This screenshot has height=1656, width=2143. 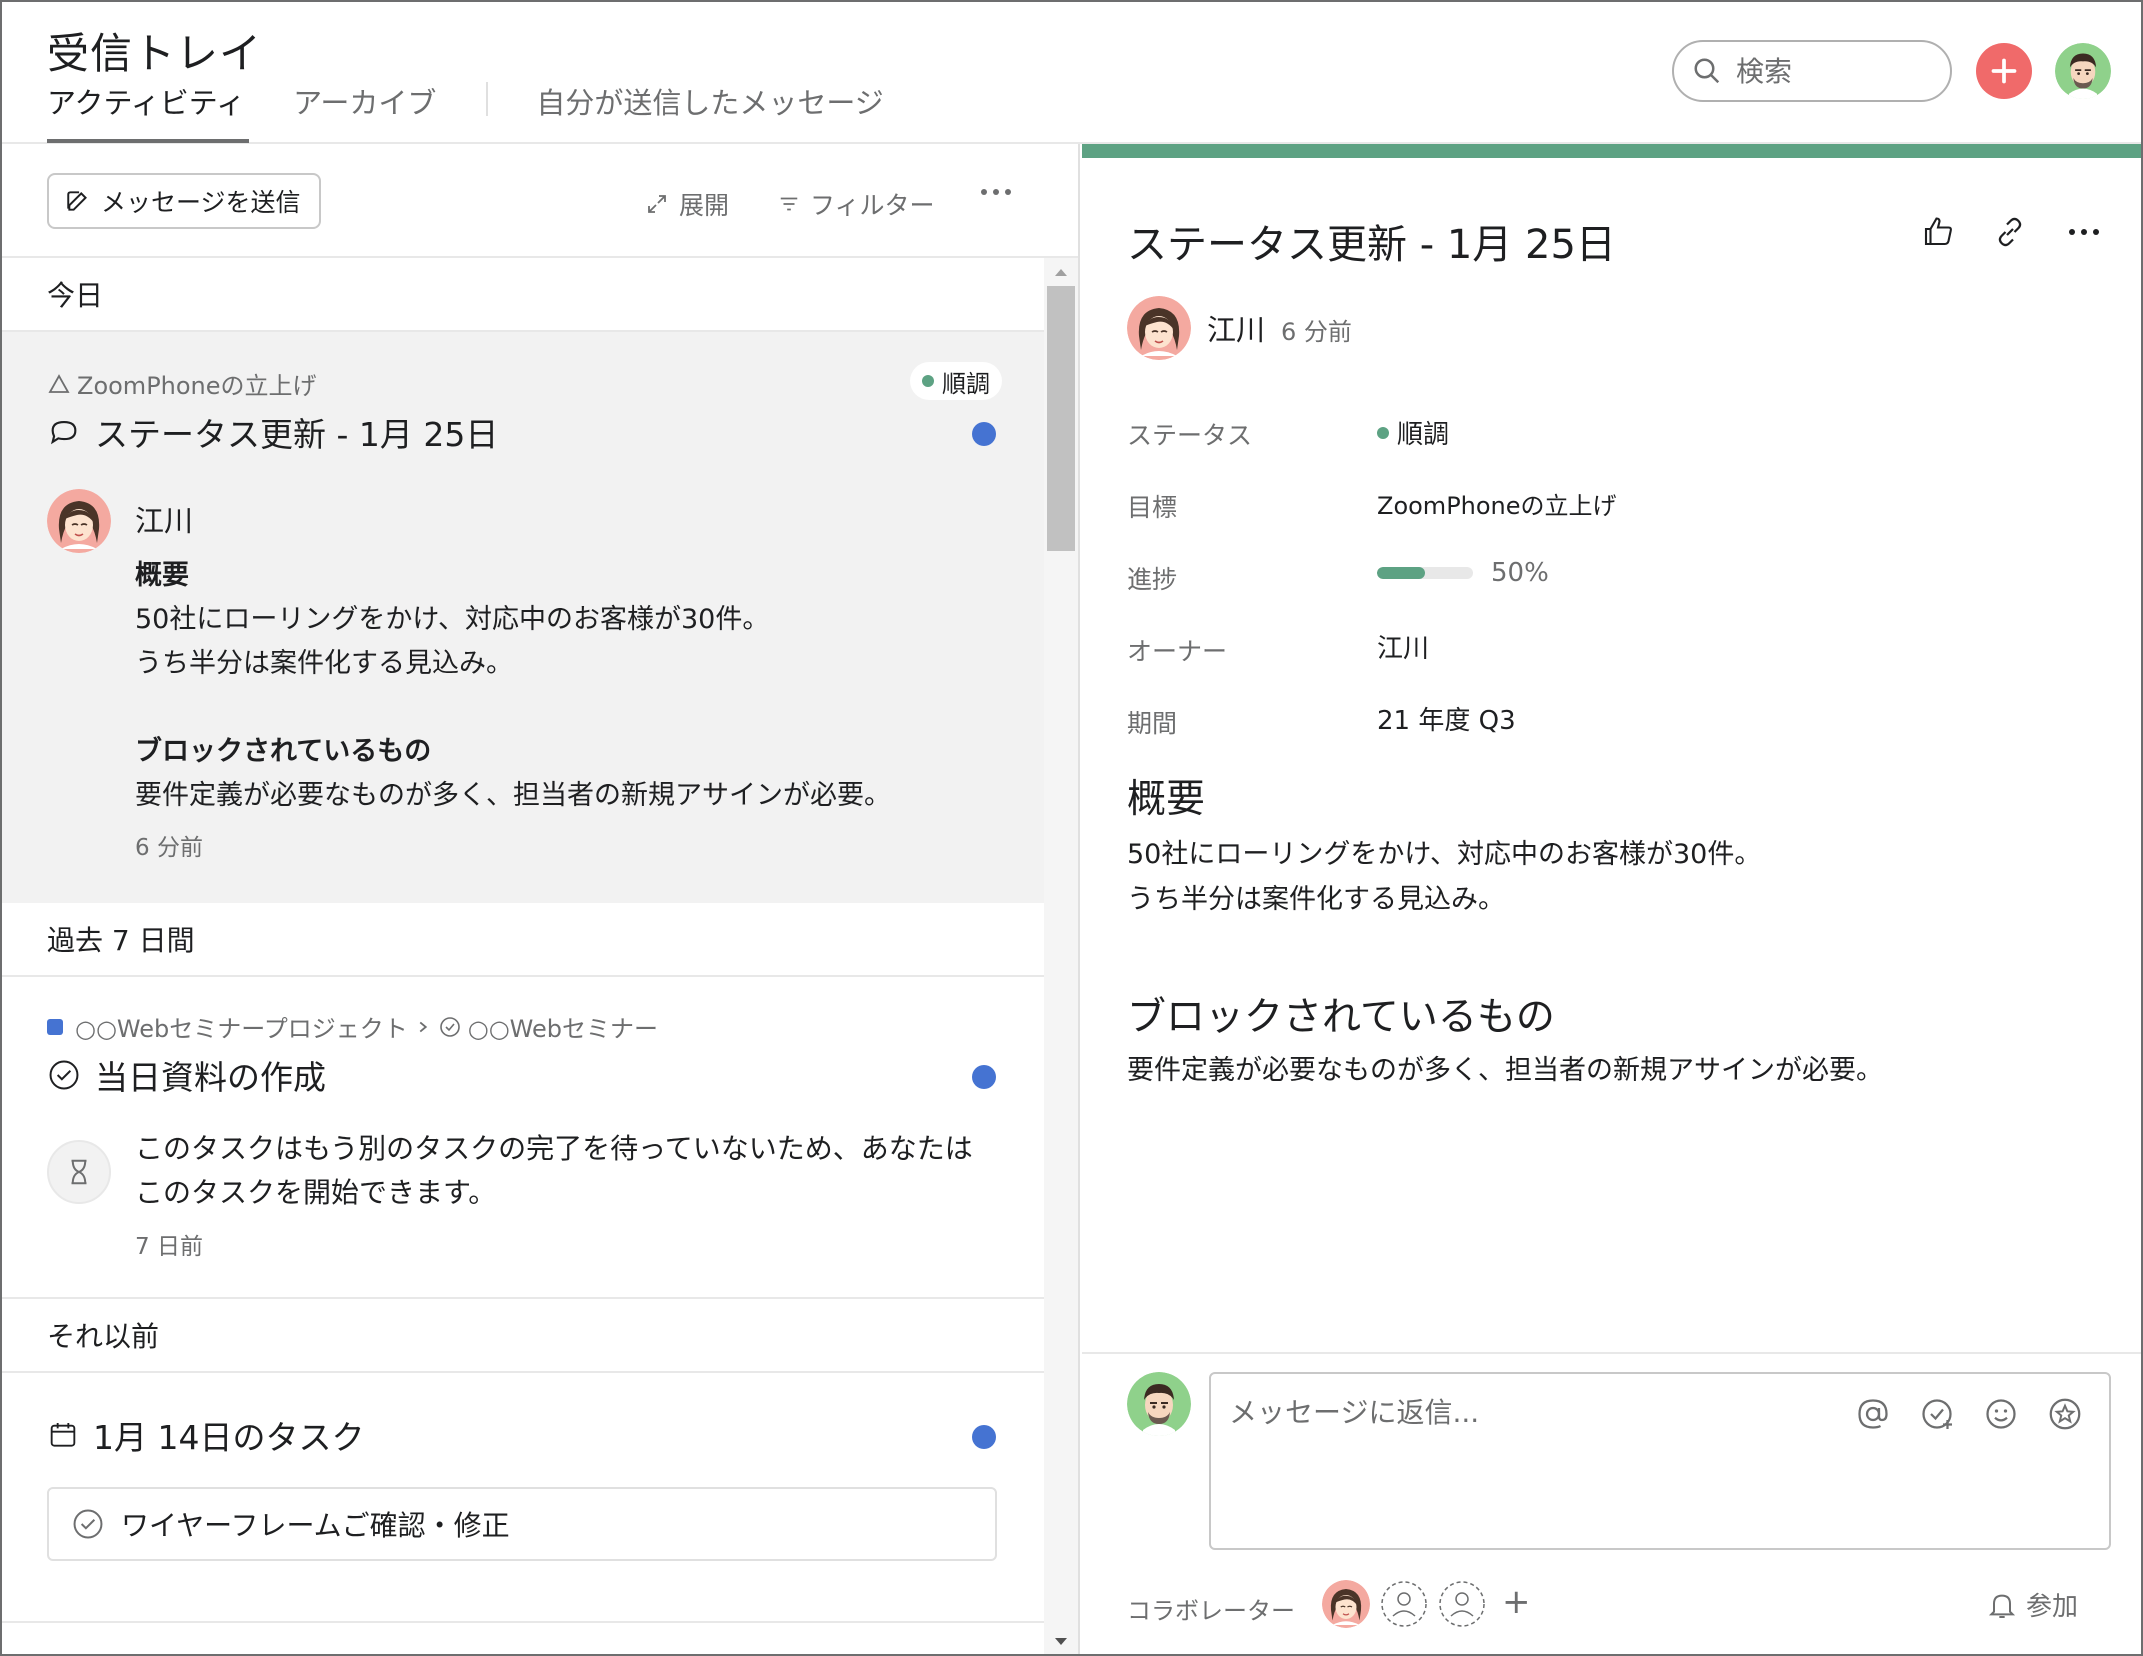 I want to click on section-older: それ以前, so click(x=523, y=1336).